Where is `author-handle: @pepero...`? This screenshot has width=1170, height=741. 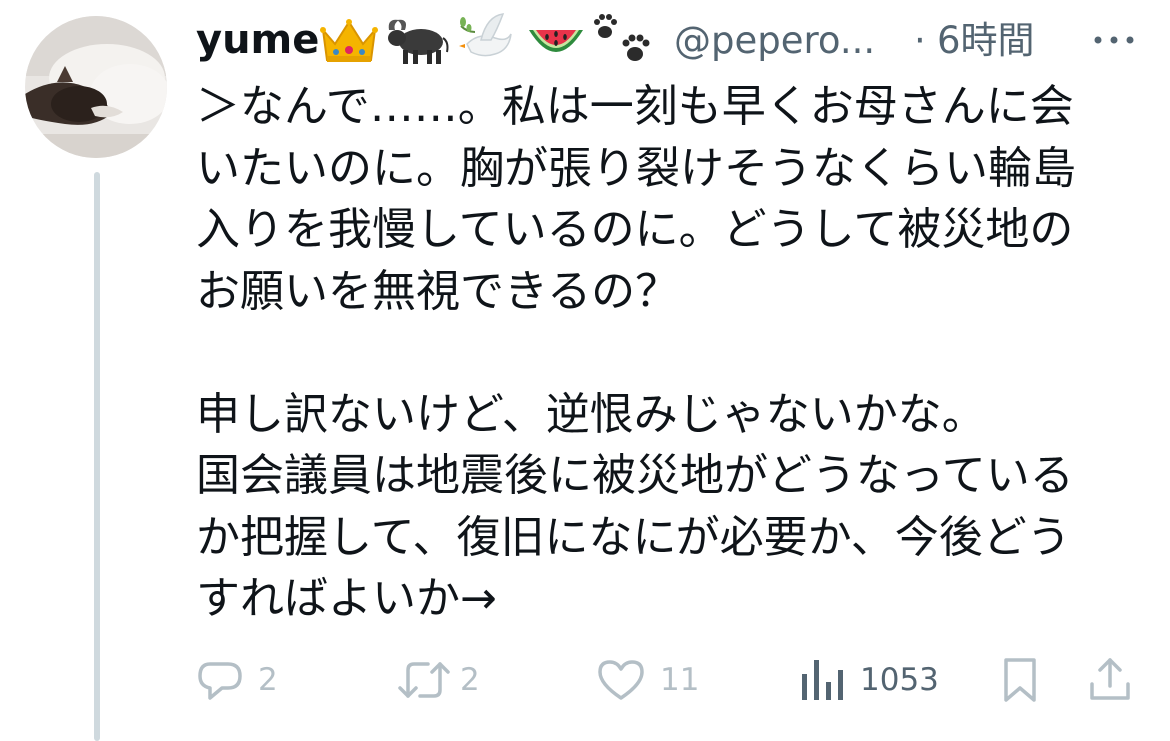
author-handle: @pepero... is located at coordinates (774, 41).